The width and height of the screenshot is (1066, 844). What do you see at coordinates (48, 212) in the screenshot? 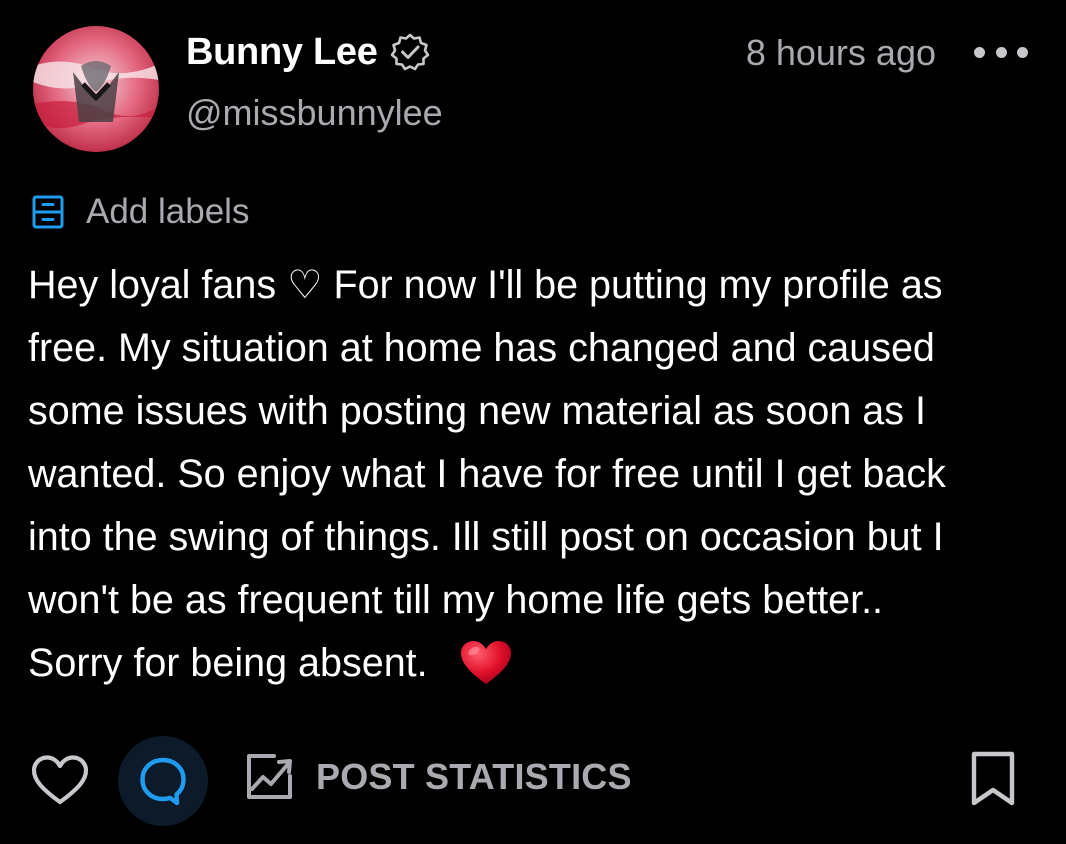
I see `labels-drawer-icon` at bounding box center [48, 212].